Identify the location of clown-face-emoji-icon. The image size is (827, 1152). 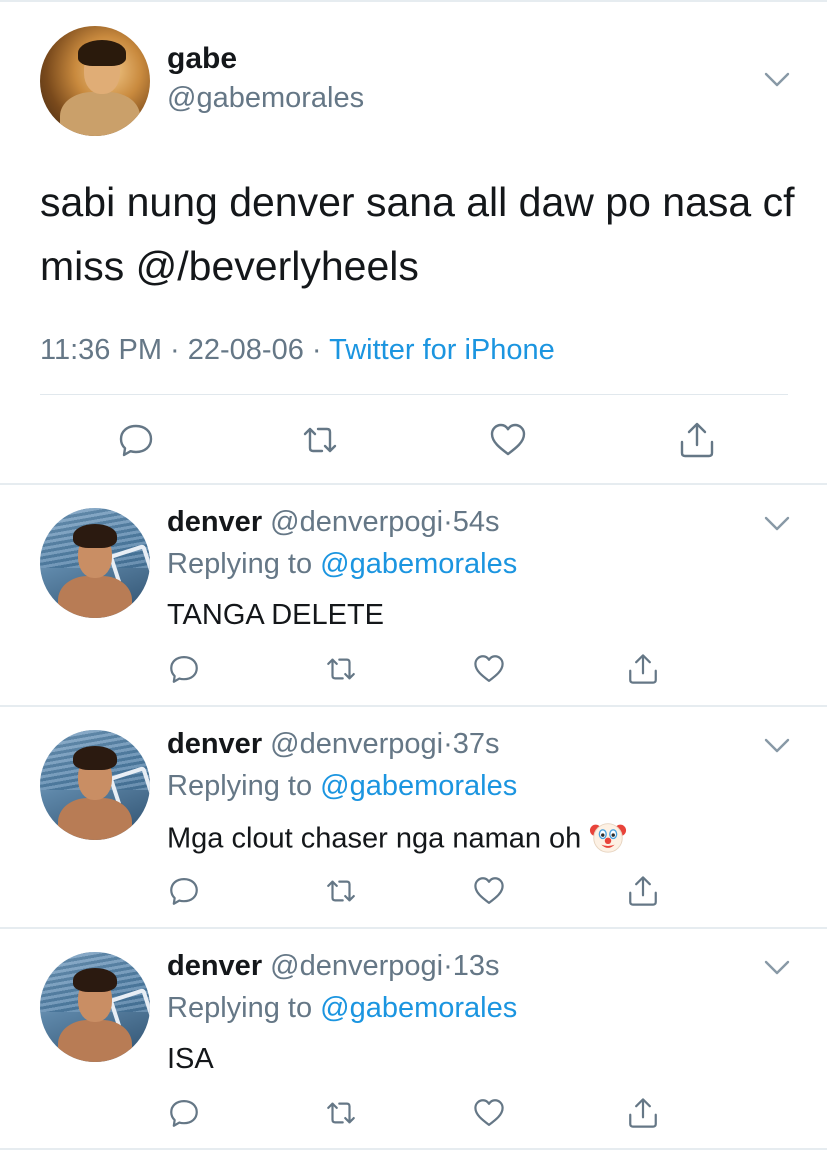
(608, 837).